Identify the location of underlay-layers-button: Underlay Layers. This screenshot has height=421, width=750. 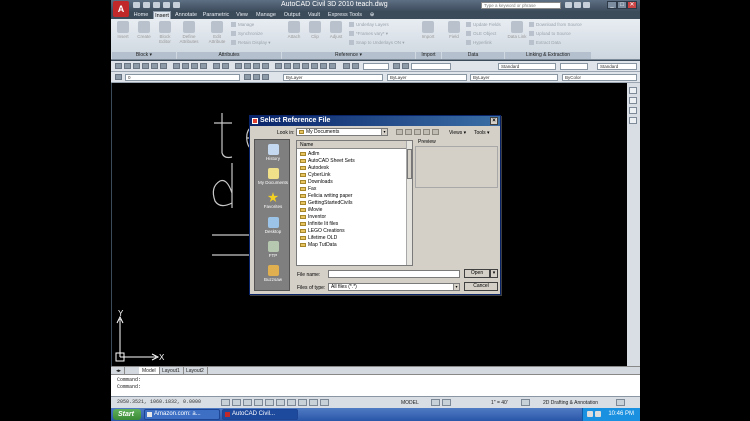
(369, 24).